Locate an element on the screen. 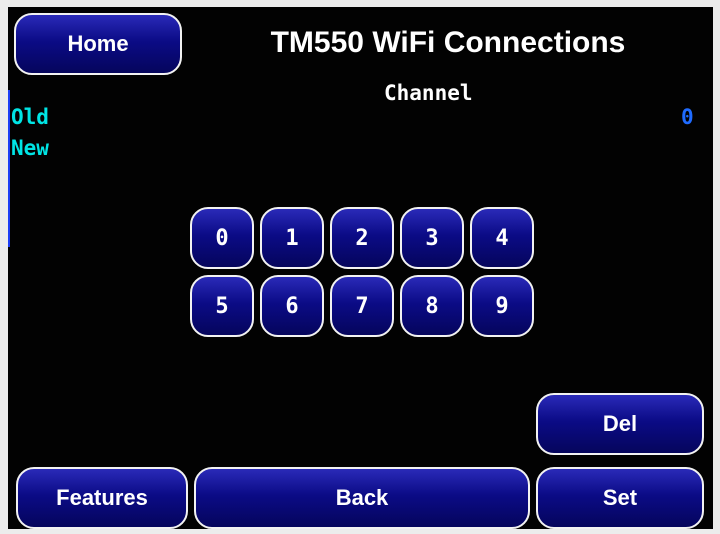 Image resolution: width=720 pixels, height=534 pixels. page-title: TM550 WiFi Connections is located at coordinates (448, 42).